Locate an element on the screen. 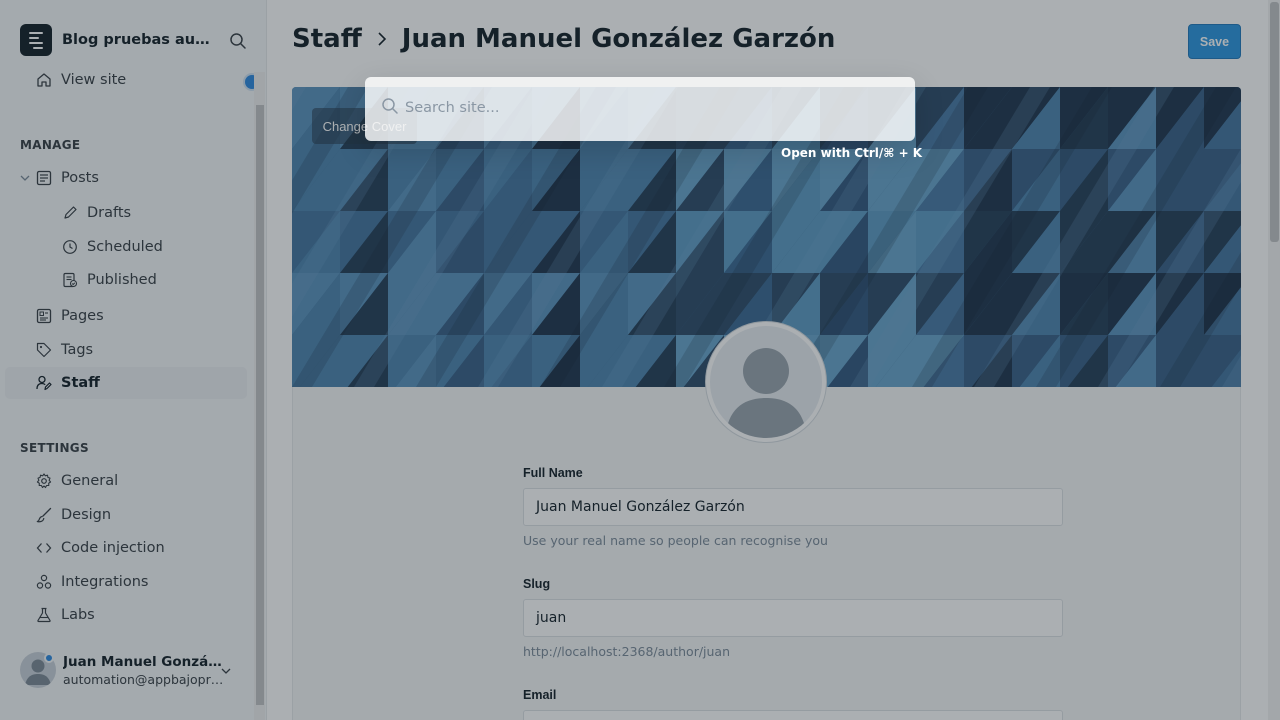 The height and width of the screenshot is (720, 1280). search-input is located at coordinates (650, 108).